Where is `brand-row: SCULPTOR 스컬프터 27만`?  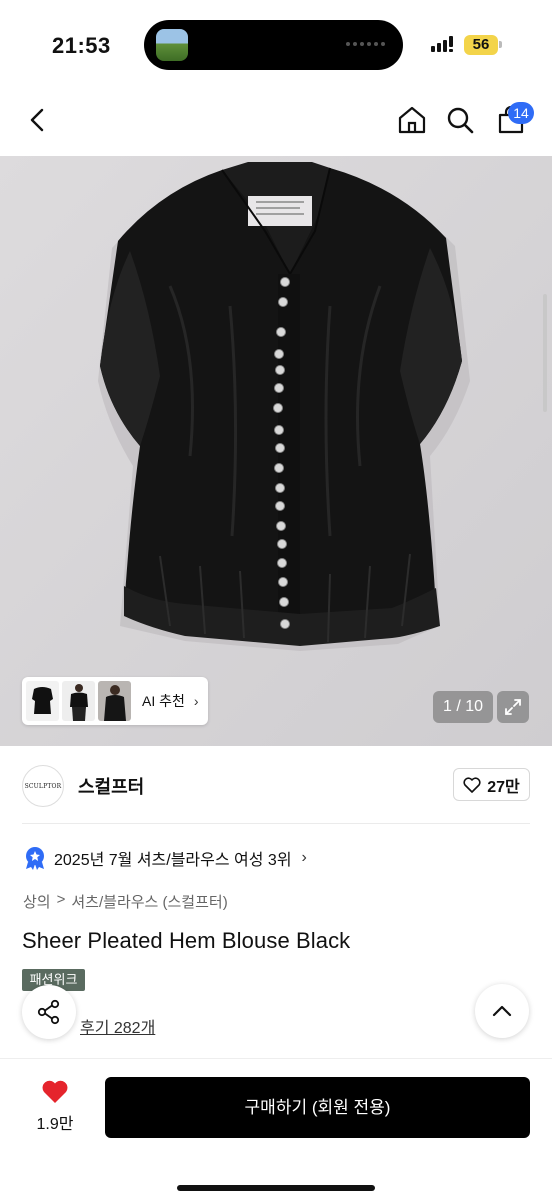 brand-row: SCULPTOR 스컬프터 27만 is located at coordinates (276, 791).